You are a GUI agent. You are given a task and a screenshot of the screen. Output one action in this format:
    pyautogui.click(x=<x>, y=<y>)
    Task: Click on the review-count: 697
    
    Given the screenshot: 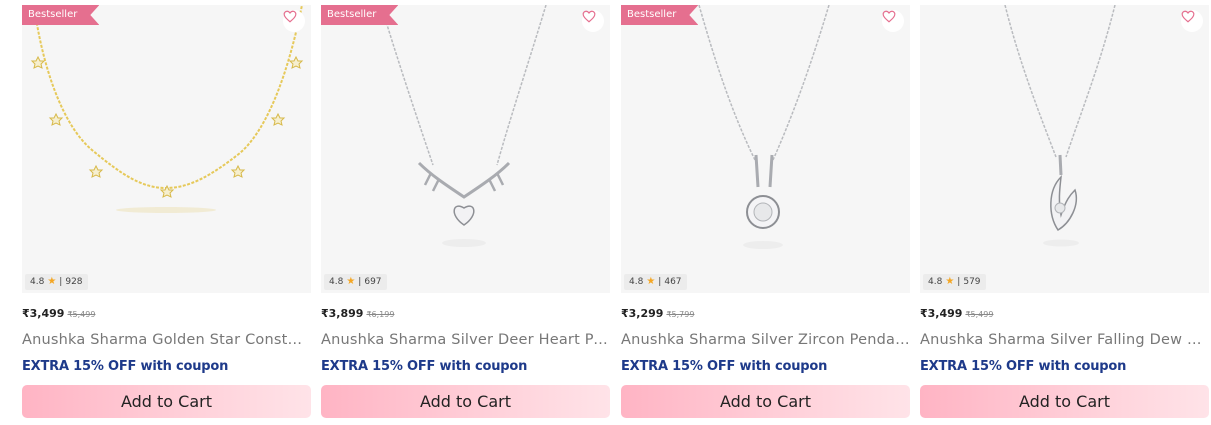 What is the action you would take?
    pyautogui.click(x=373, y=282)
    